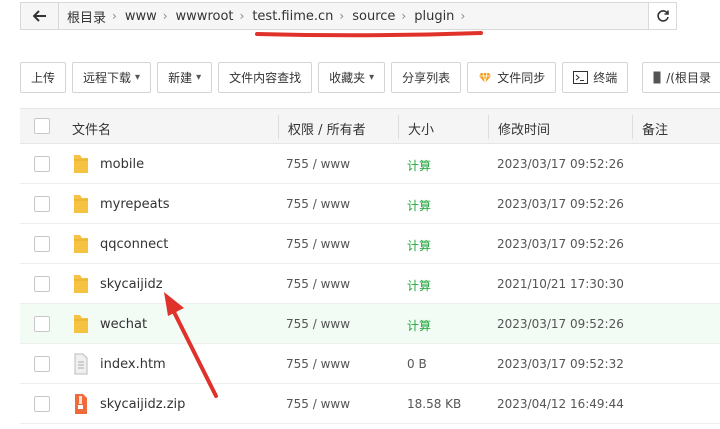  I want to click on file-sync-label: 文件同步, so click(521, 78).